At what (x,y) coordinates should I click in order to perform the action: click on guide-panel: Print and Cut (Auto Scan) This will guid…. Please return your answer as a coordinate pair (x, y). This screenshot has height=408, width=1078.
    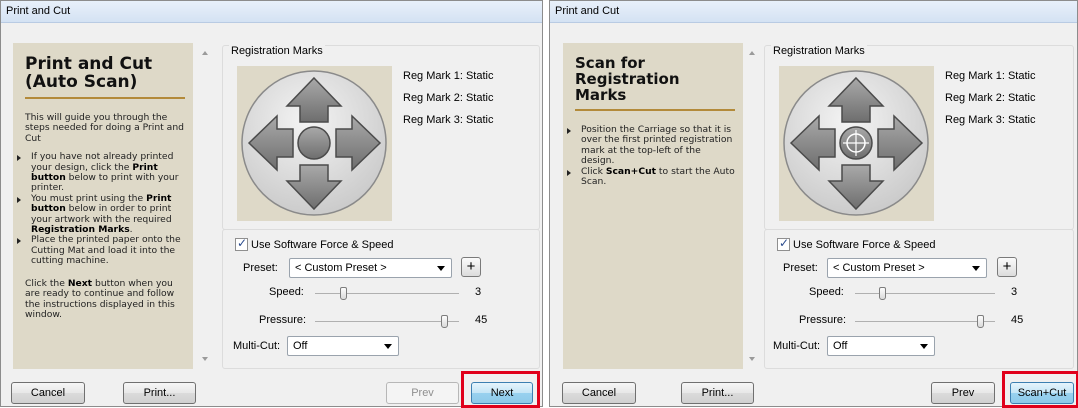
    Looking at the image, I should click on (103, 206).